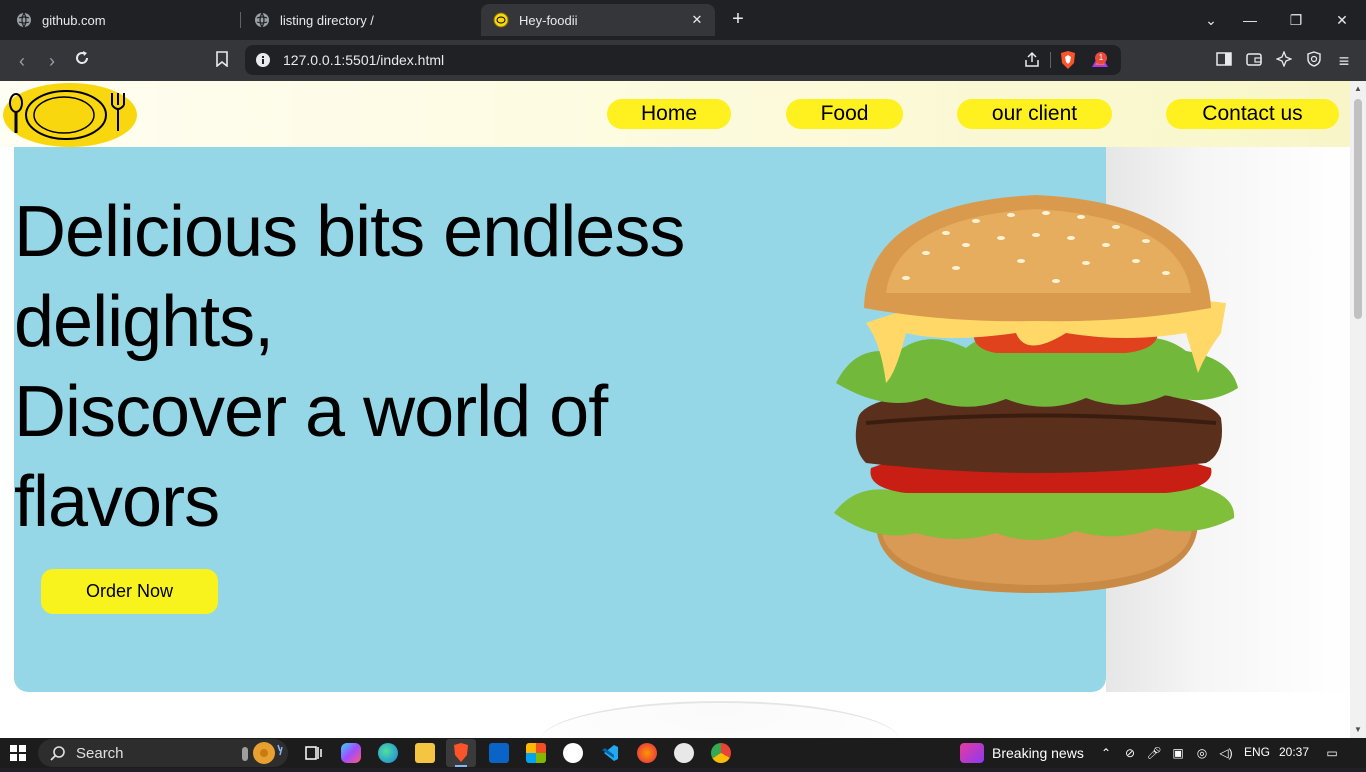 Image resolution: width=1366 pixels, height=772 pixels. What do you see at coordinates (461, 753) in the screenshot?
I see `brave-browser-taskbar` at bounding box center [461, 753].